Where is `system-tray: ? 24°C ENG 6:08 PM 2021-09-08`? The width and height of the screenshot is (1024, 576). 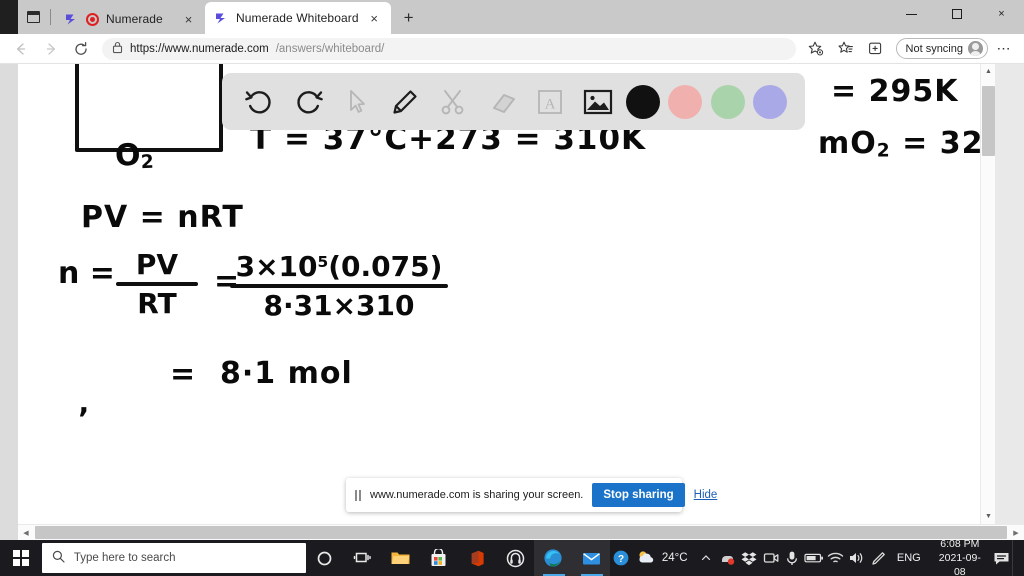
system-tray: ? 24°C ENG 6:08 PM 2021-09-08 is located at coordinates (817, 556).